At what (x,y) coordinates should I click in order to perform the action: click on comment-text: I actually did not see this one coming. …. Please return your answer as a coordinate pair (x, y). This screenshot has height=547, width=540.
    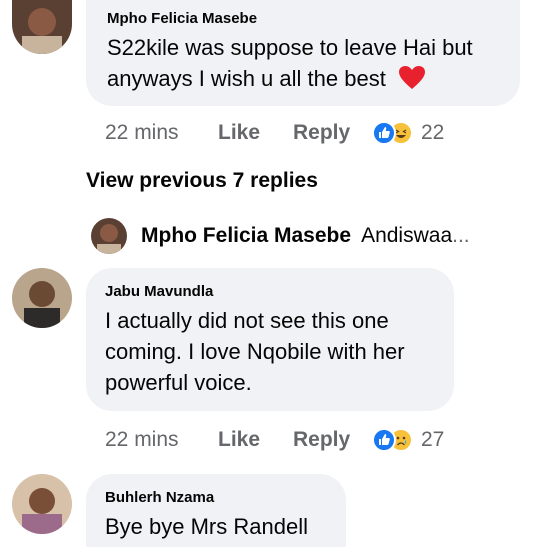
    Looking at the image, I should click on (268, 351).